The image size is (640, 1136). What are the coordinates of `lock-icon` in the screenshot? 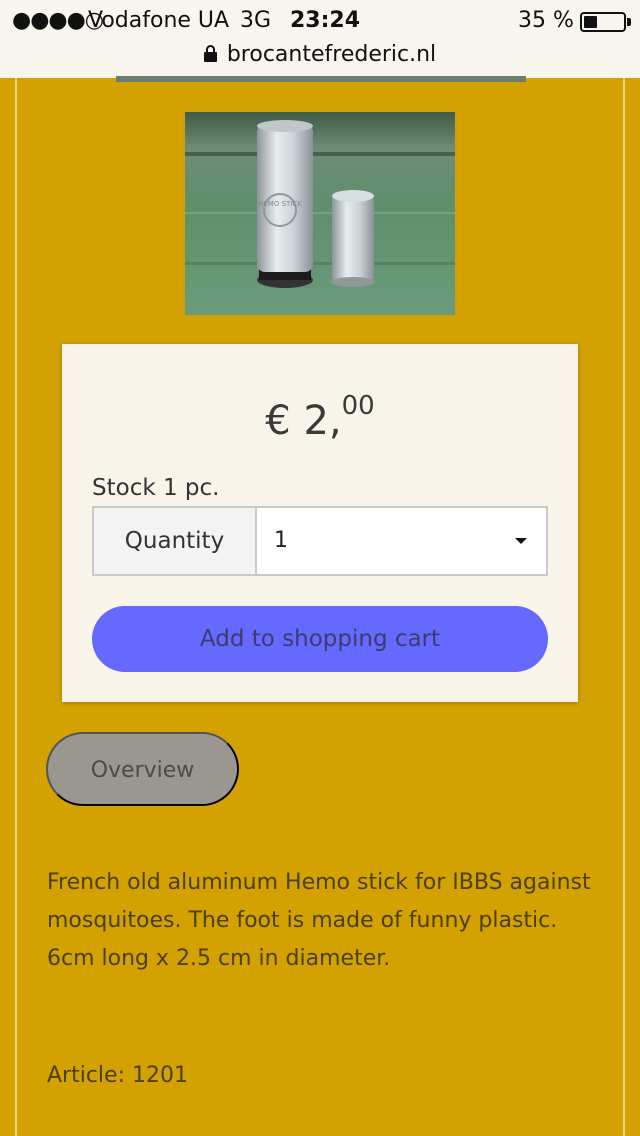 It's located at (210, 53).